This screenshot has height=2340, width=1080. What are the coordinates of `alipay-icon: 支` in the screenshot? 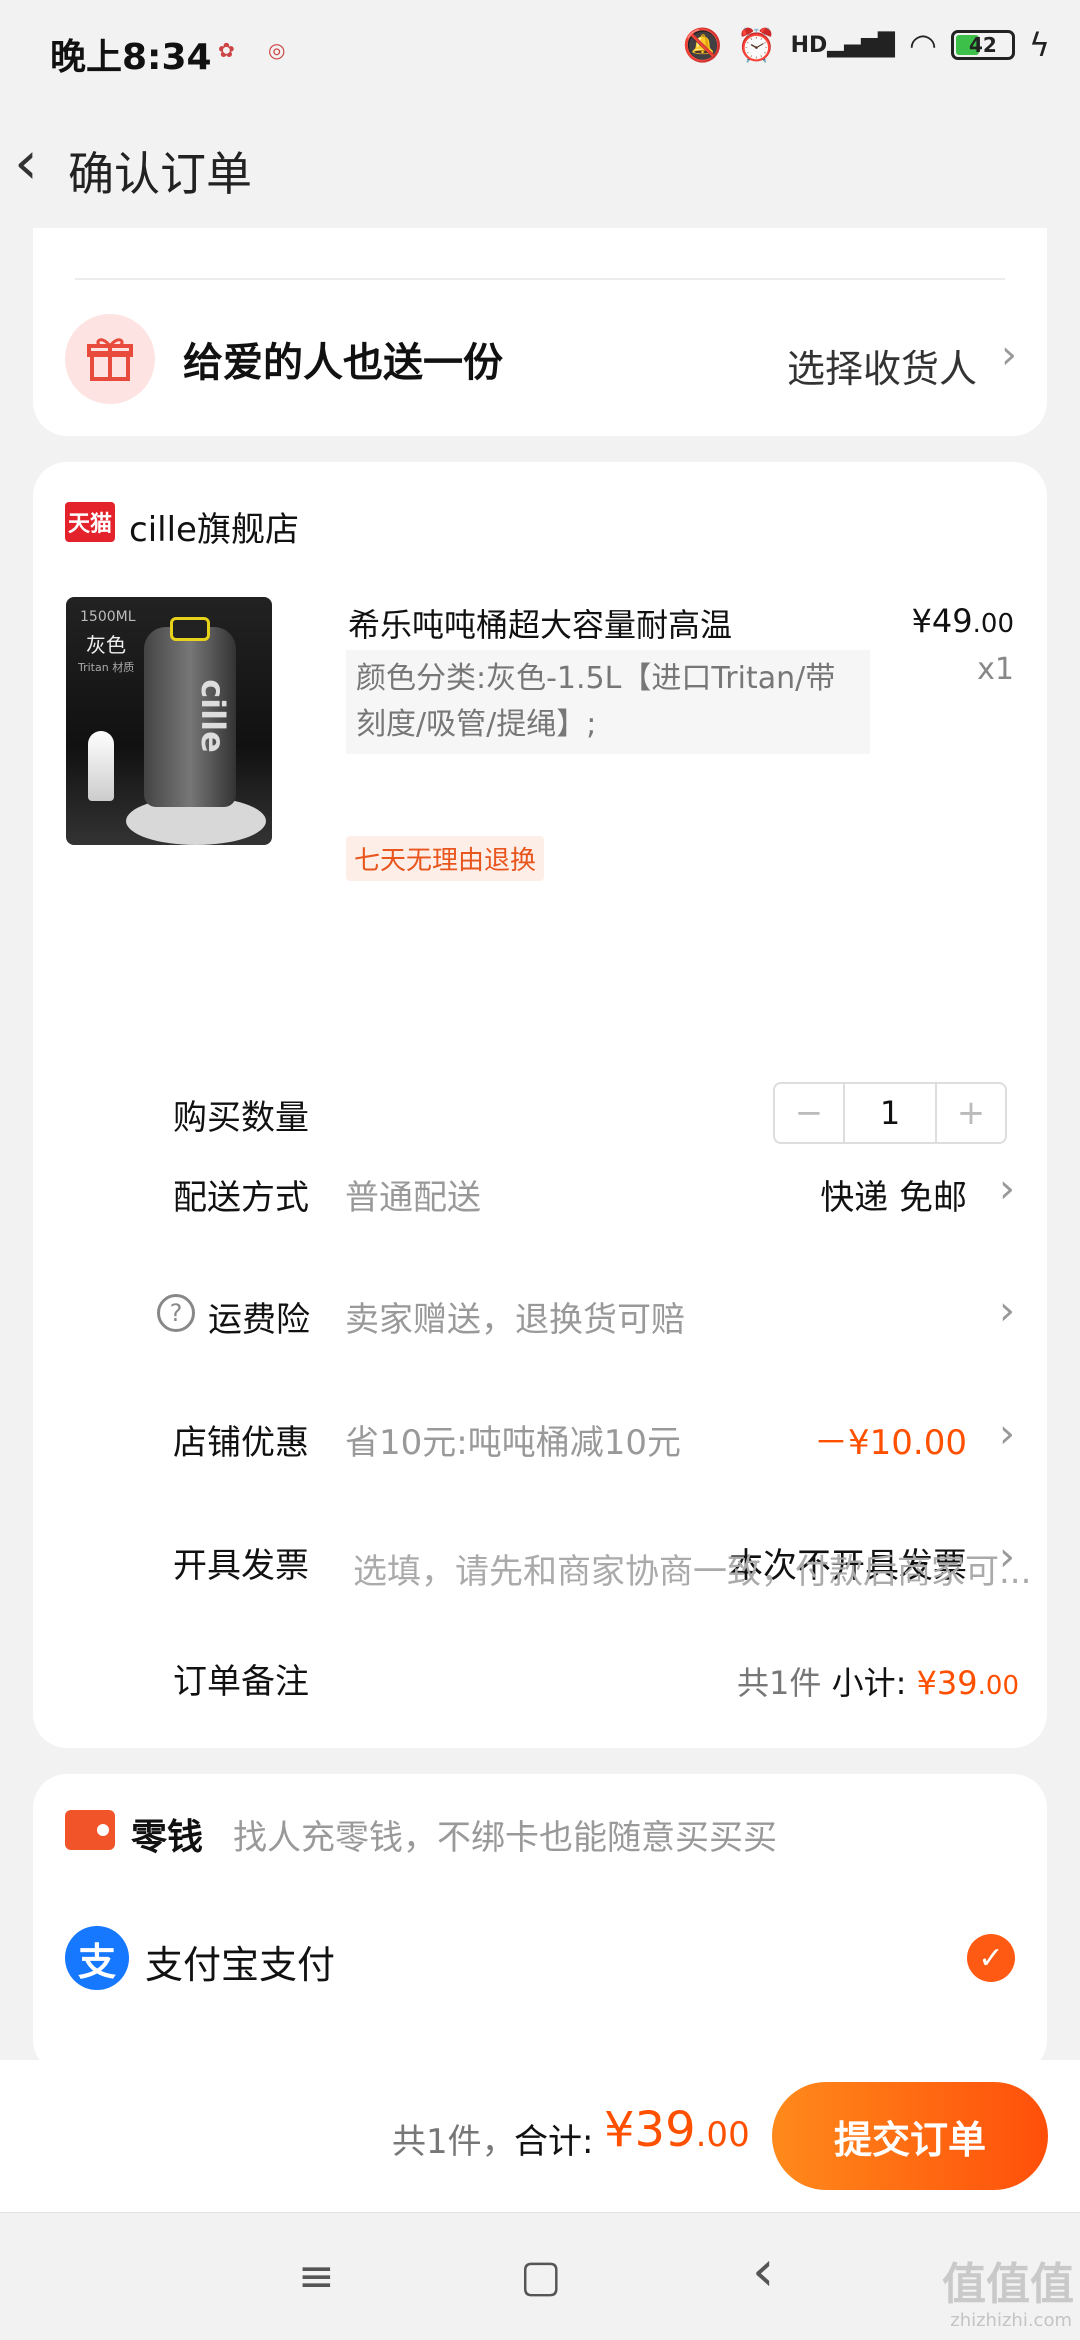 It's located at (97, 1958).